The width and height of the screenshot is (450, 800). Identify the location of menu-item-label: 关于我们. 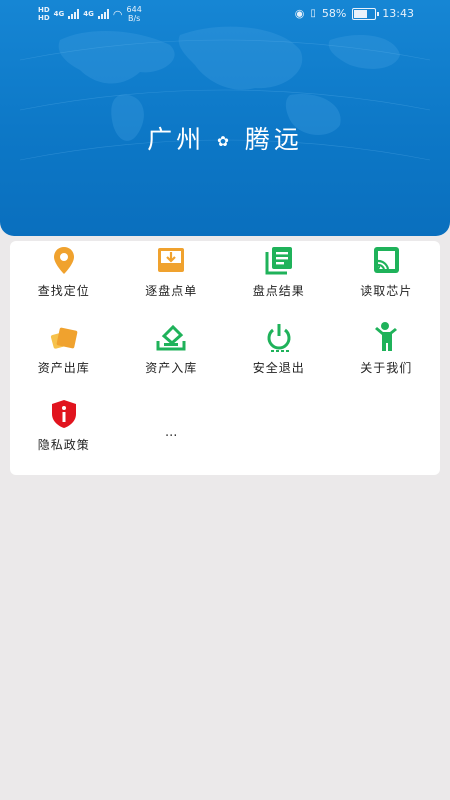
(386, 368).